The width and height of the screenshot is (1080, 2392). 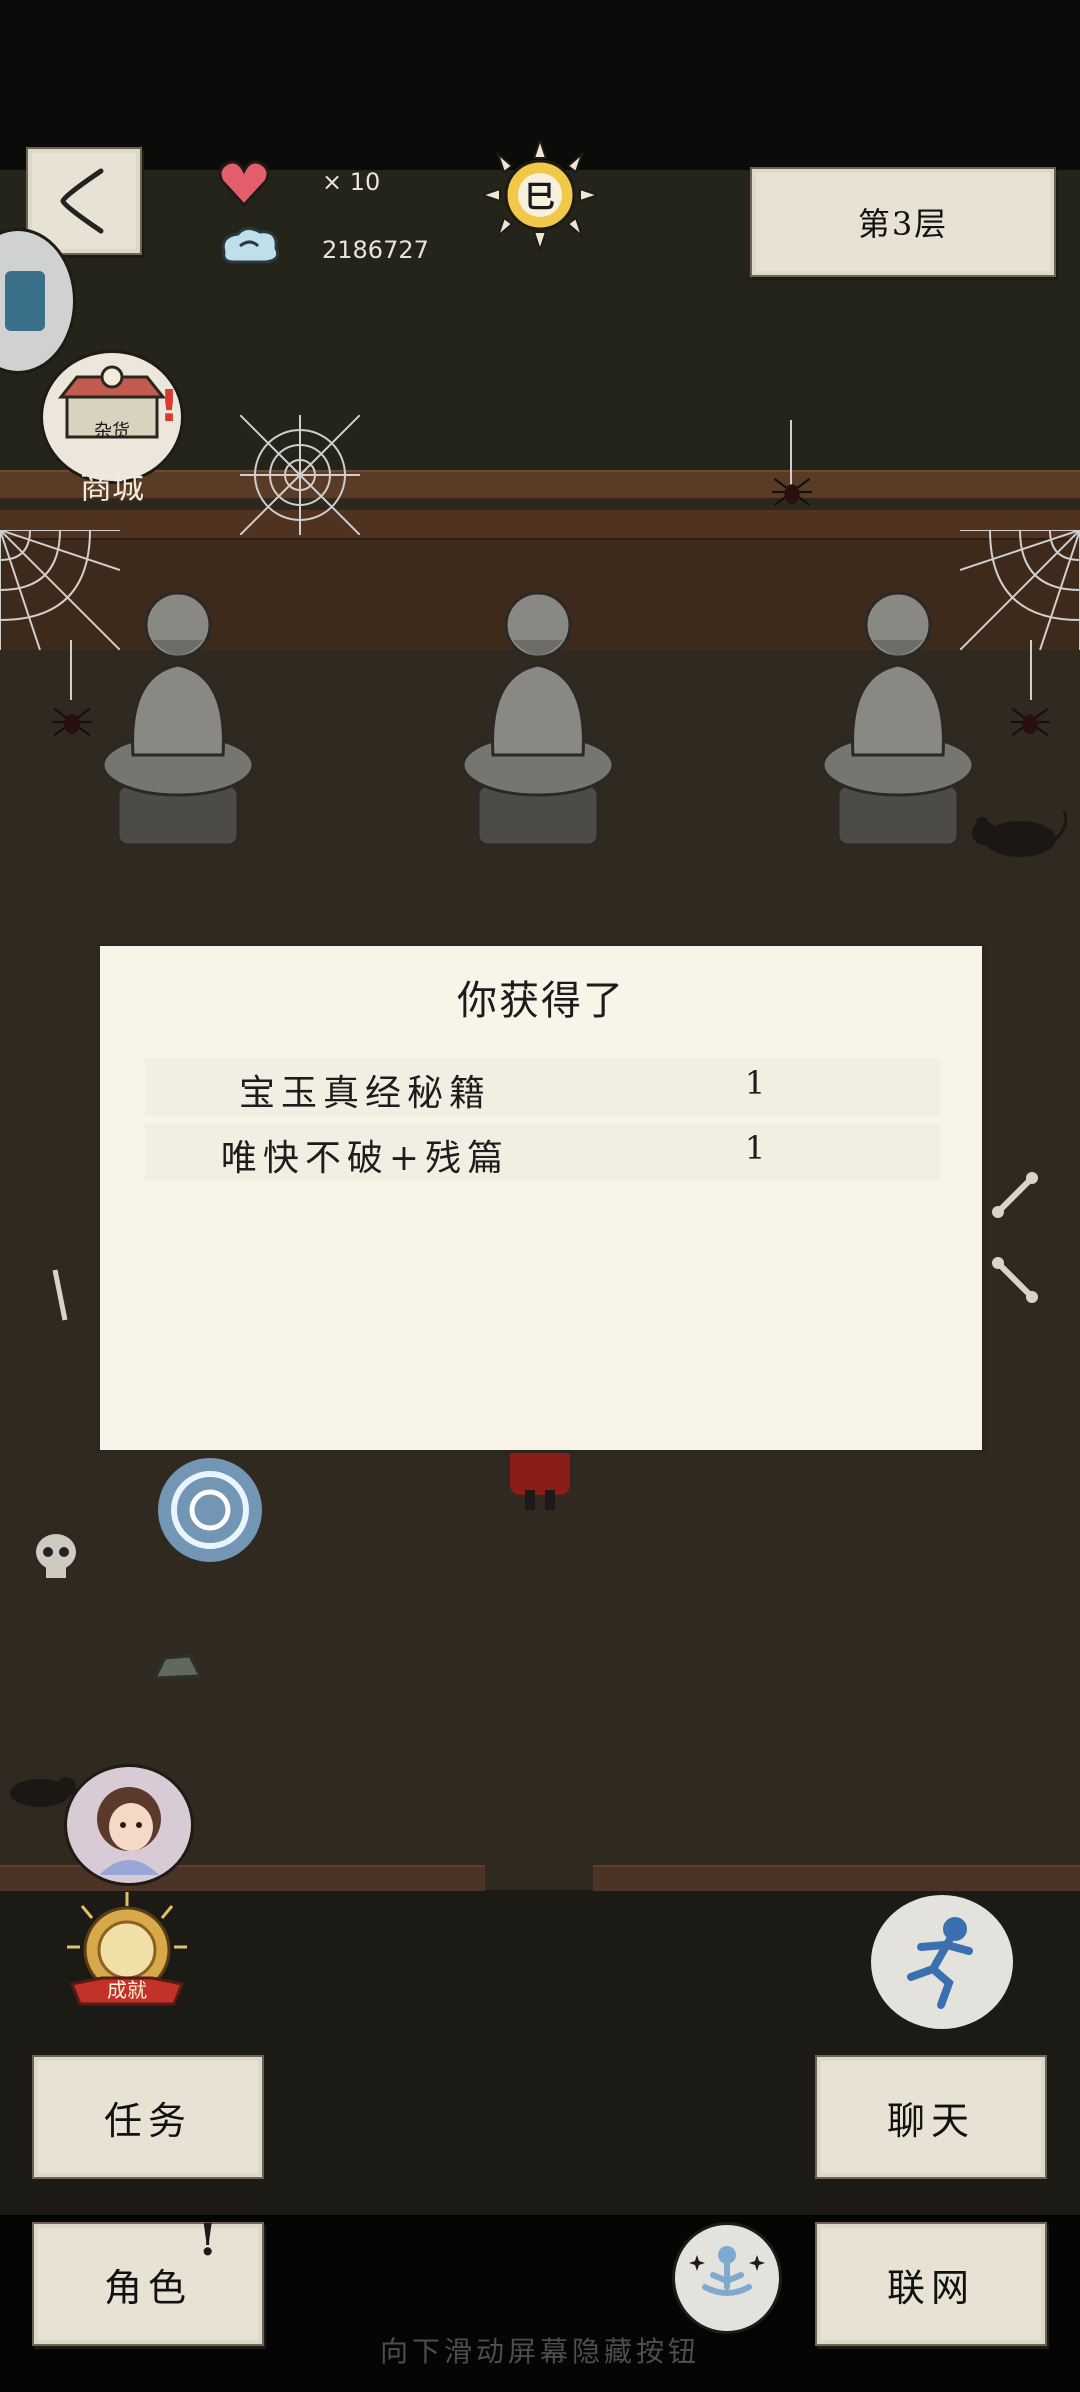 What do you see at coordinates (56, 1556) in the screenshot?
I see `skull-icon` at bounding box center [56, 1556].